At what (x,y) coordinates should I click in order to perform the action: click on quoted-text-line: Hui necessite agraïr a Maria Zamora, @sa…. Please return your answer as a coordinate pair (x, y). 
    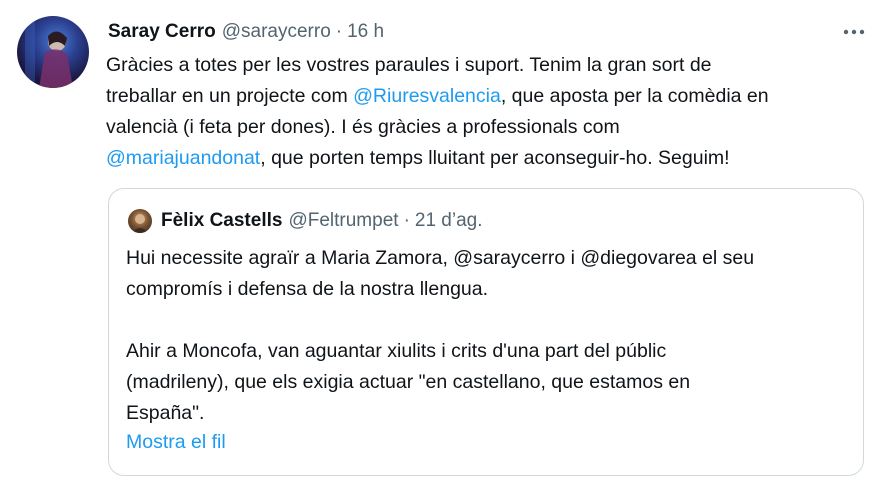
    Looking at the image, I should click on (440, 258).